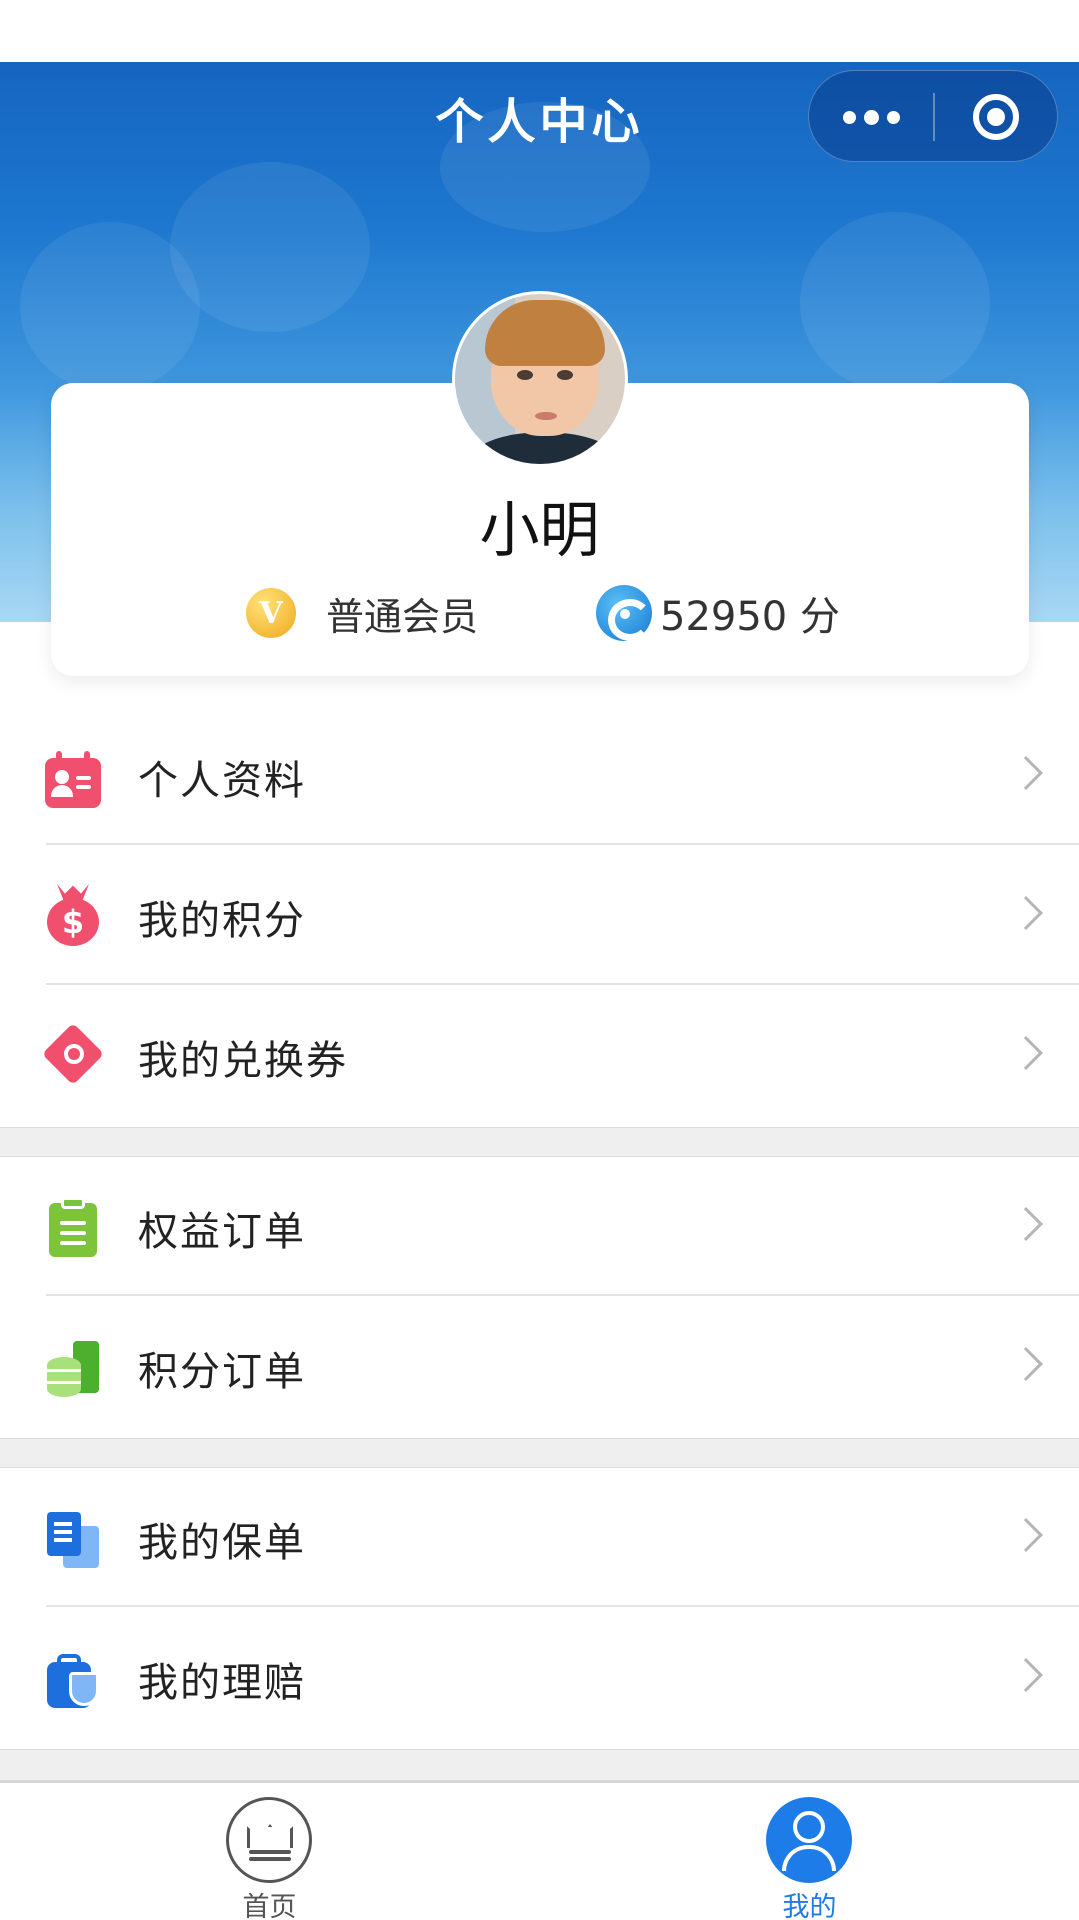 The image size is (1079, 1920). Describe the element at coordinates (539, 776) in the screenshot. I see `menu-item-profile: 个人资料` at that location.